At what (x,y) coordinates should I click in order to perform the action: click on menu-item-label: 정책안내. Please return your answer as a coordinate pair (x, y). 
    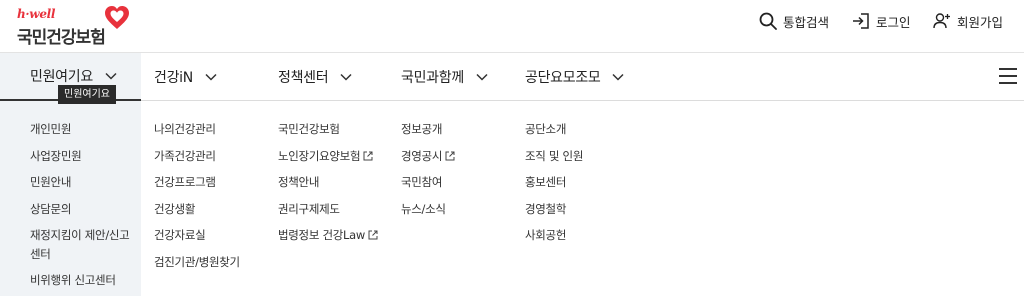
    Looking at the image, I should click on (299, 182).